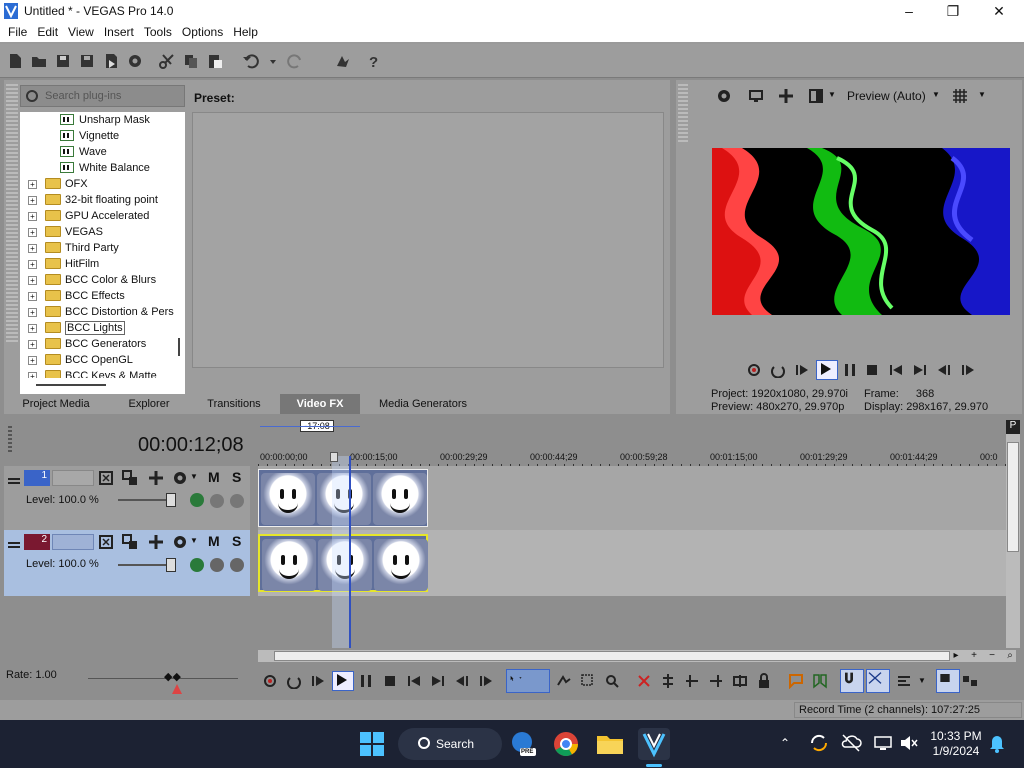  What do you see at coordinates (84, 216) in the screenshot?
I see `tree-folder-gpu: + GPU Accelerated` at bounding box center [84, 216].